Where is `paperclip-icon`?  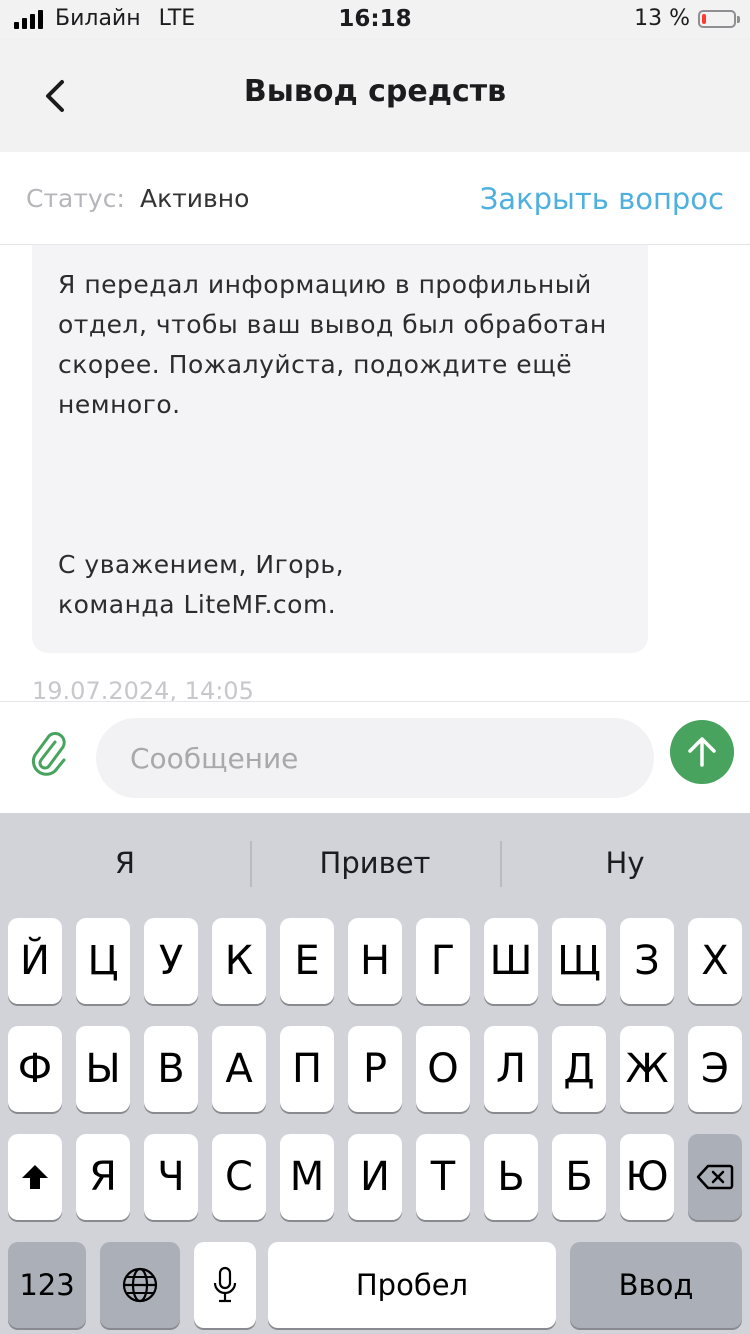
paperclip-icon is located at coordinates (48, 754).